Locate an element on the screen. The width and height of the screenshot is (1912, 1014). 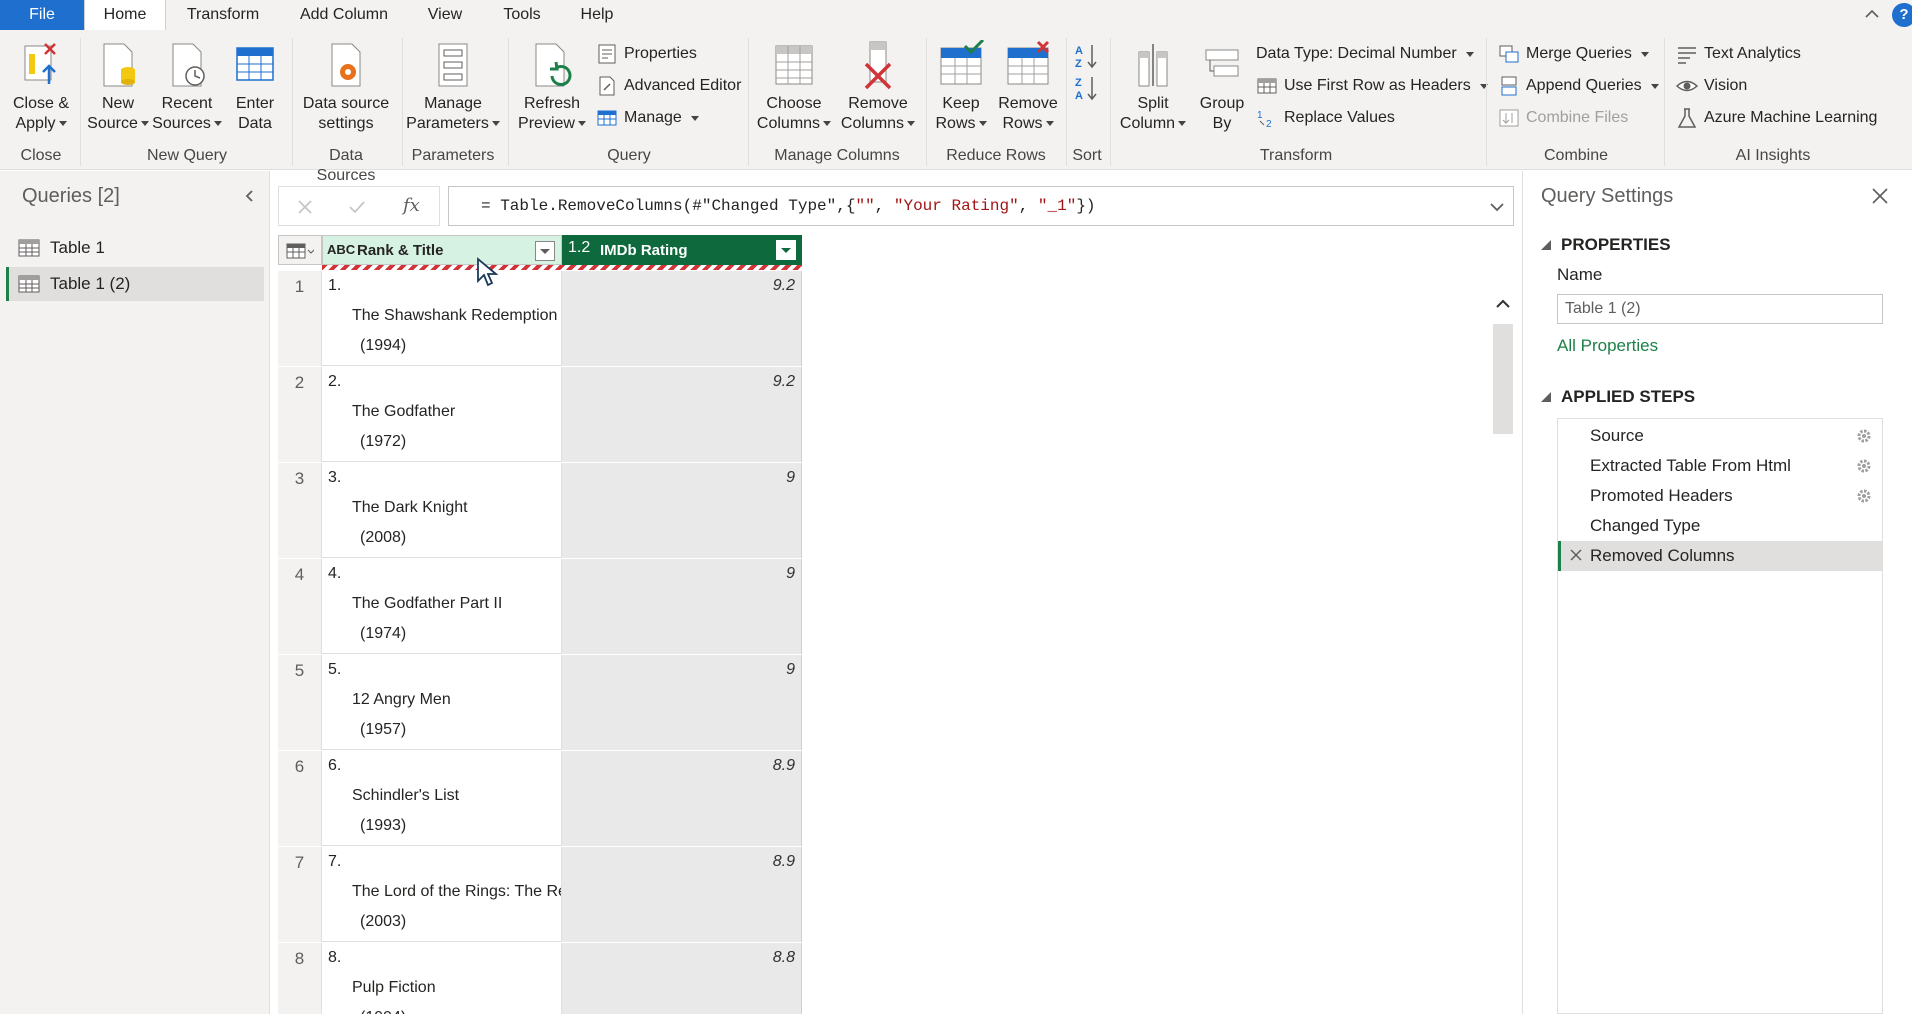
tab-help: Help is located at coordinates (597, 15).